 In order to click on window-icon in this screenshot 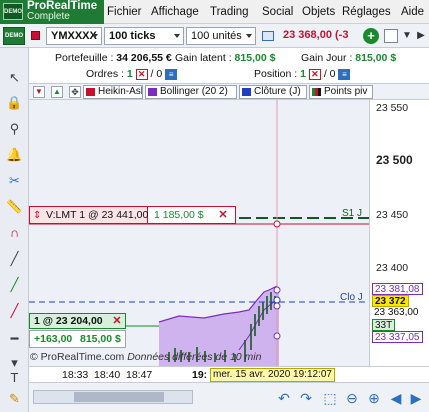, I will do `click(391, 36)`.